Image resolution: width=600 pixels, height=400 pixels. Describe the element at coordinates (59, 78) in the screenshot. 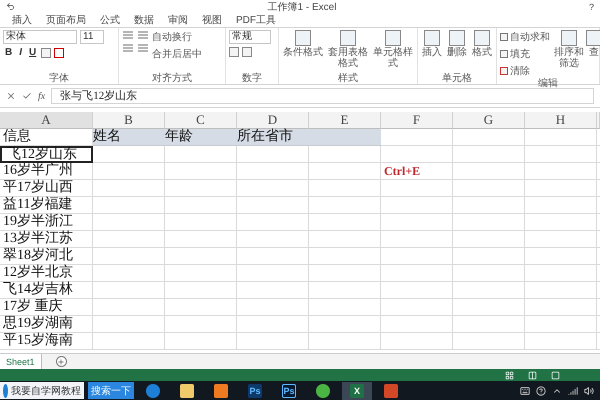

I see `group-label: 字体` at that location.